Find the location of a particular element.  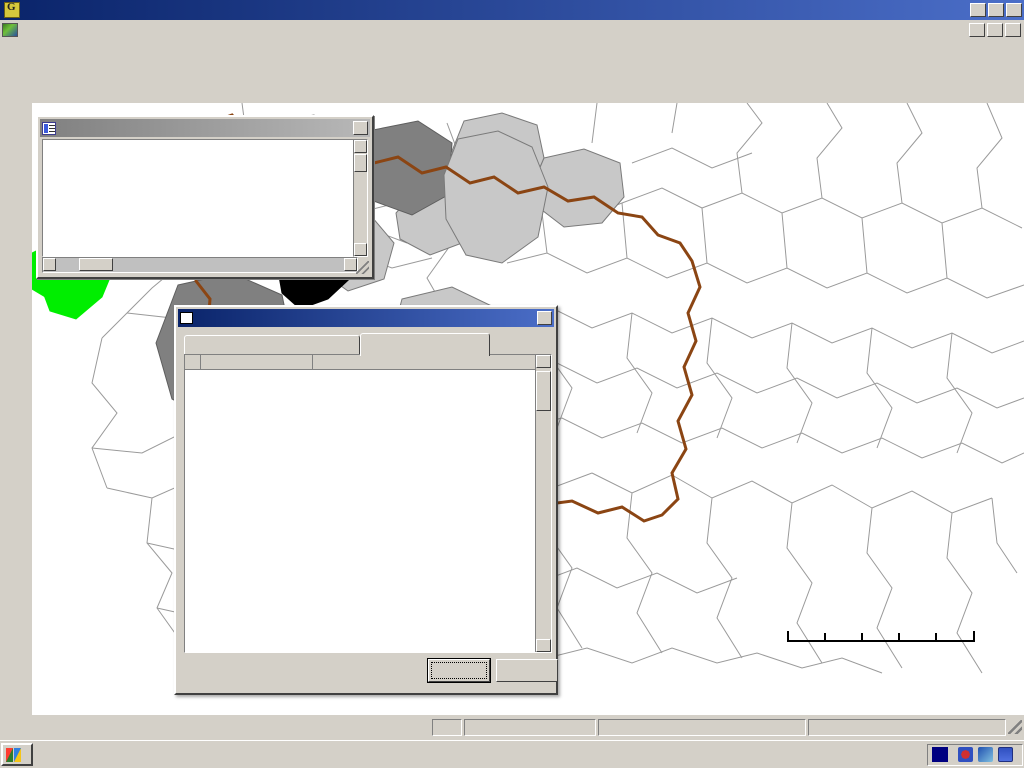

menu-item-file is located at coordinates (29, 30).